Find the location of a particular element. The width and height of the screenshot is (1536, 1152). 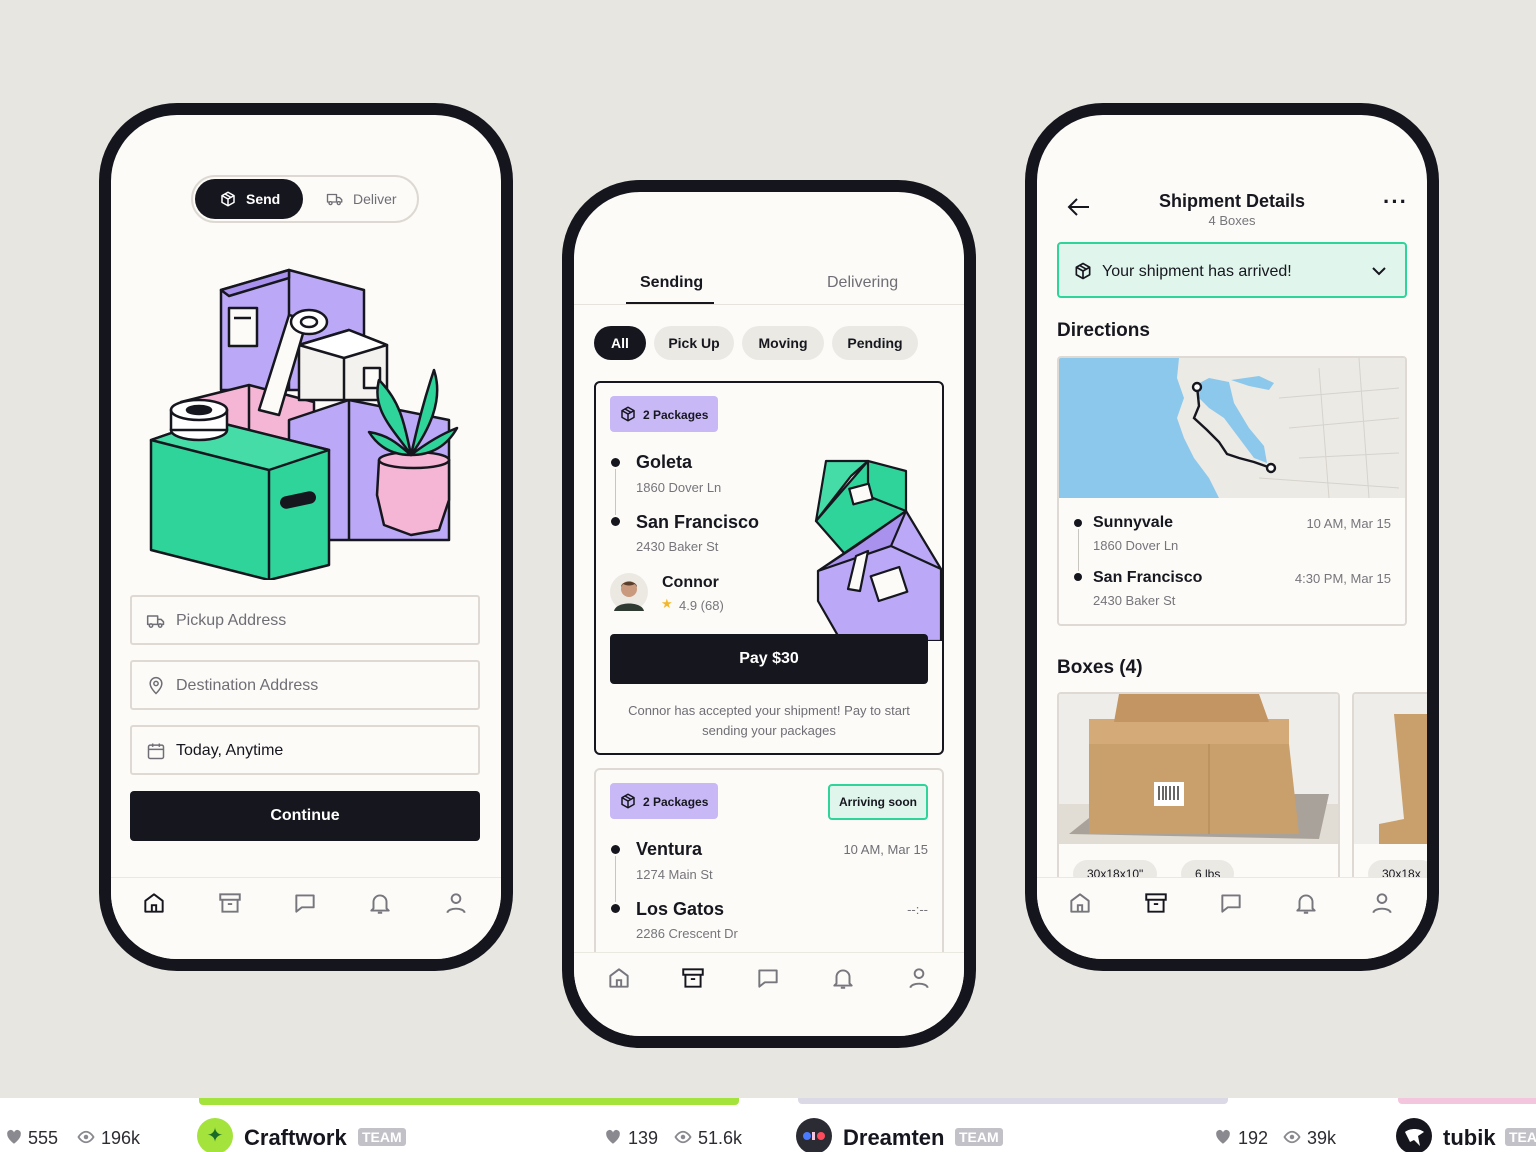

origin-city: Sunnyvale is located at coordinates (1133, 522).